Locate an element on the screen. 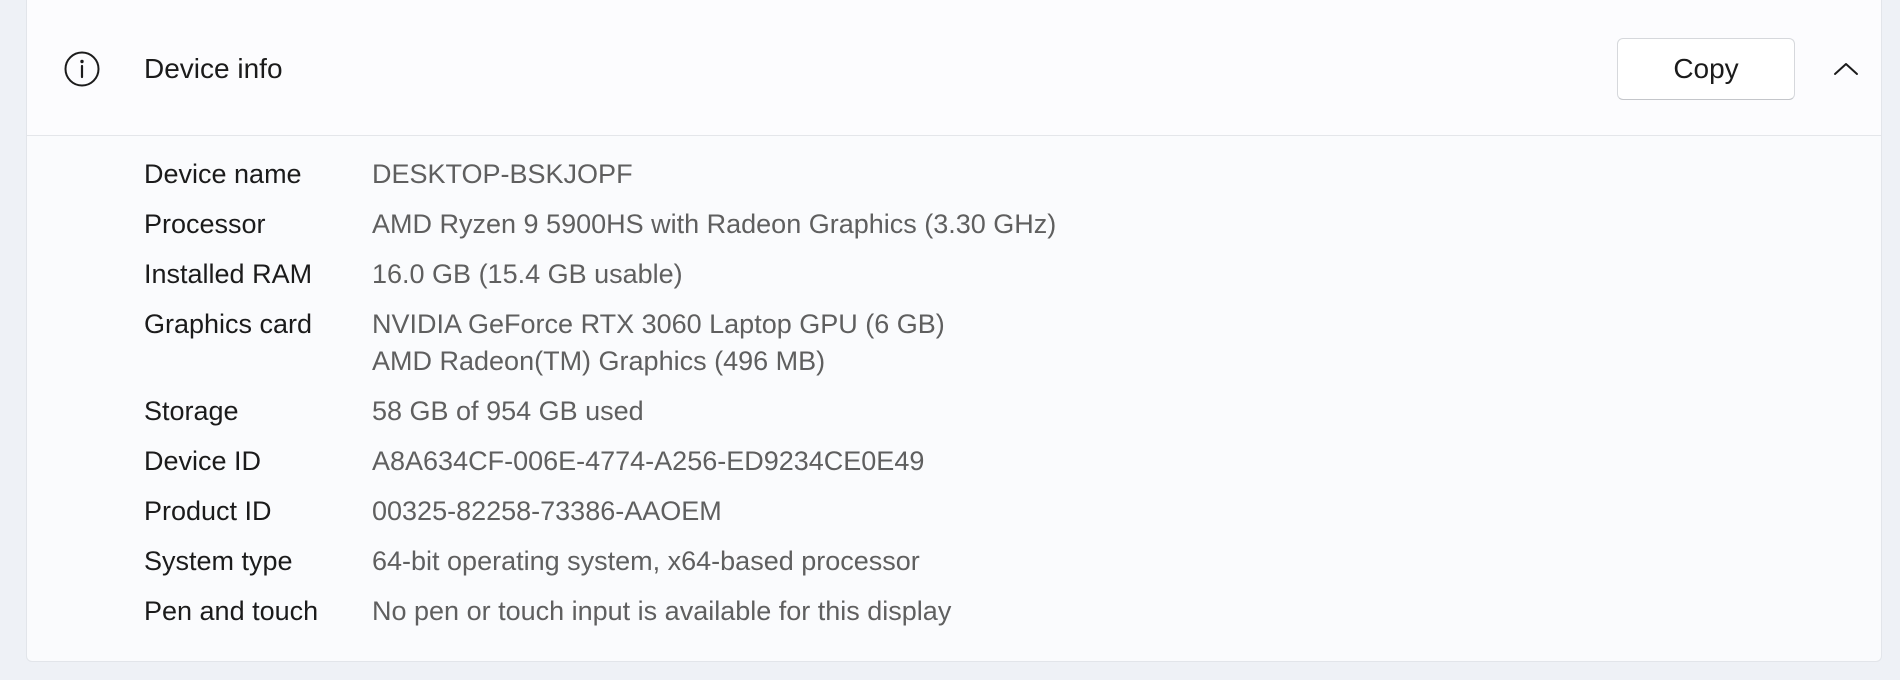 The width and height of the screenshot is (1900, 680). spec-values: A8A634CF-006E-4774-A256-ED9234CE0E49 is located at coordinates (648, 461).